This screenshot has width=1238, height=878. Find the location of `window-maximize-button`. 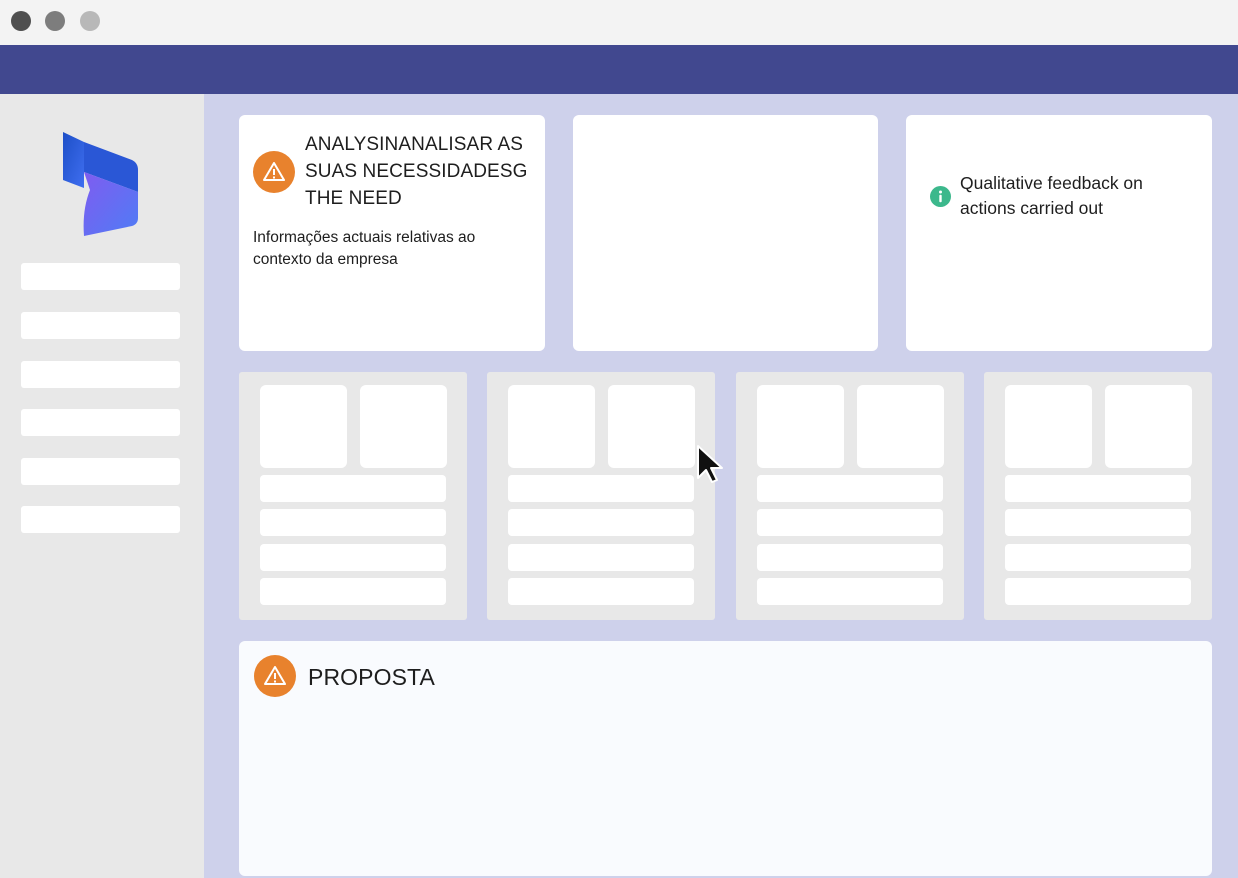

window-maximize-button is located at coordinates (90, 21).